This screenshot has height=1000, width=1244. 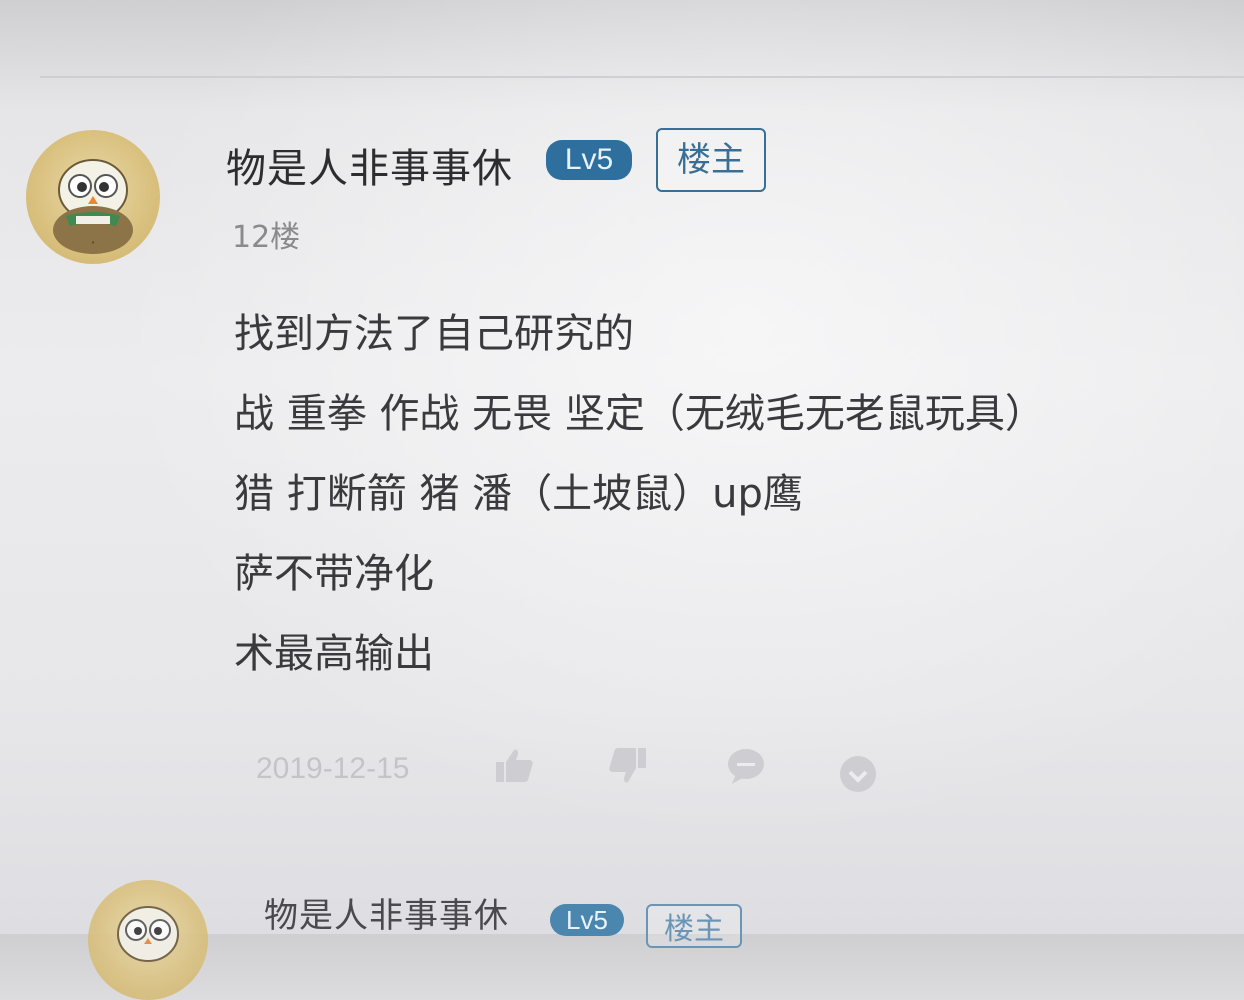 What do you see at coordinates (628, 766) in the screenshot?
I see `thumbs-down-icon` at bounding box center [628, 766].